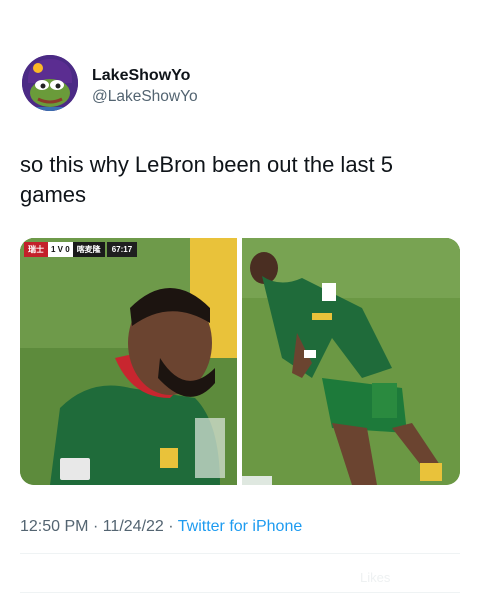 The image size is (479, 600). I want to click on divider-bottom, so click(240, 592).